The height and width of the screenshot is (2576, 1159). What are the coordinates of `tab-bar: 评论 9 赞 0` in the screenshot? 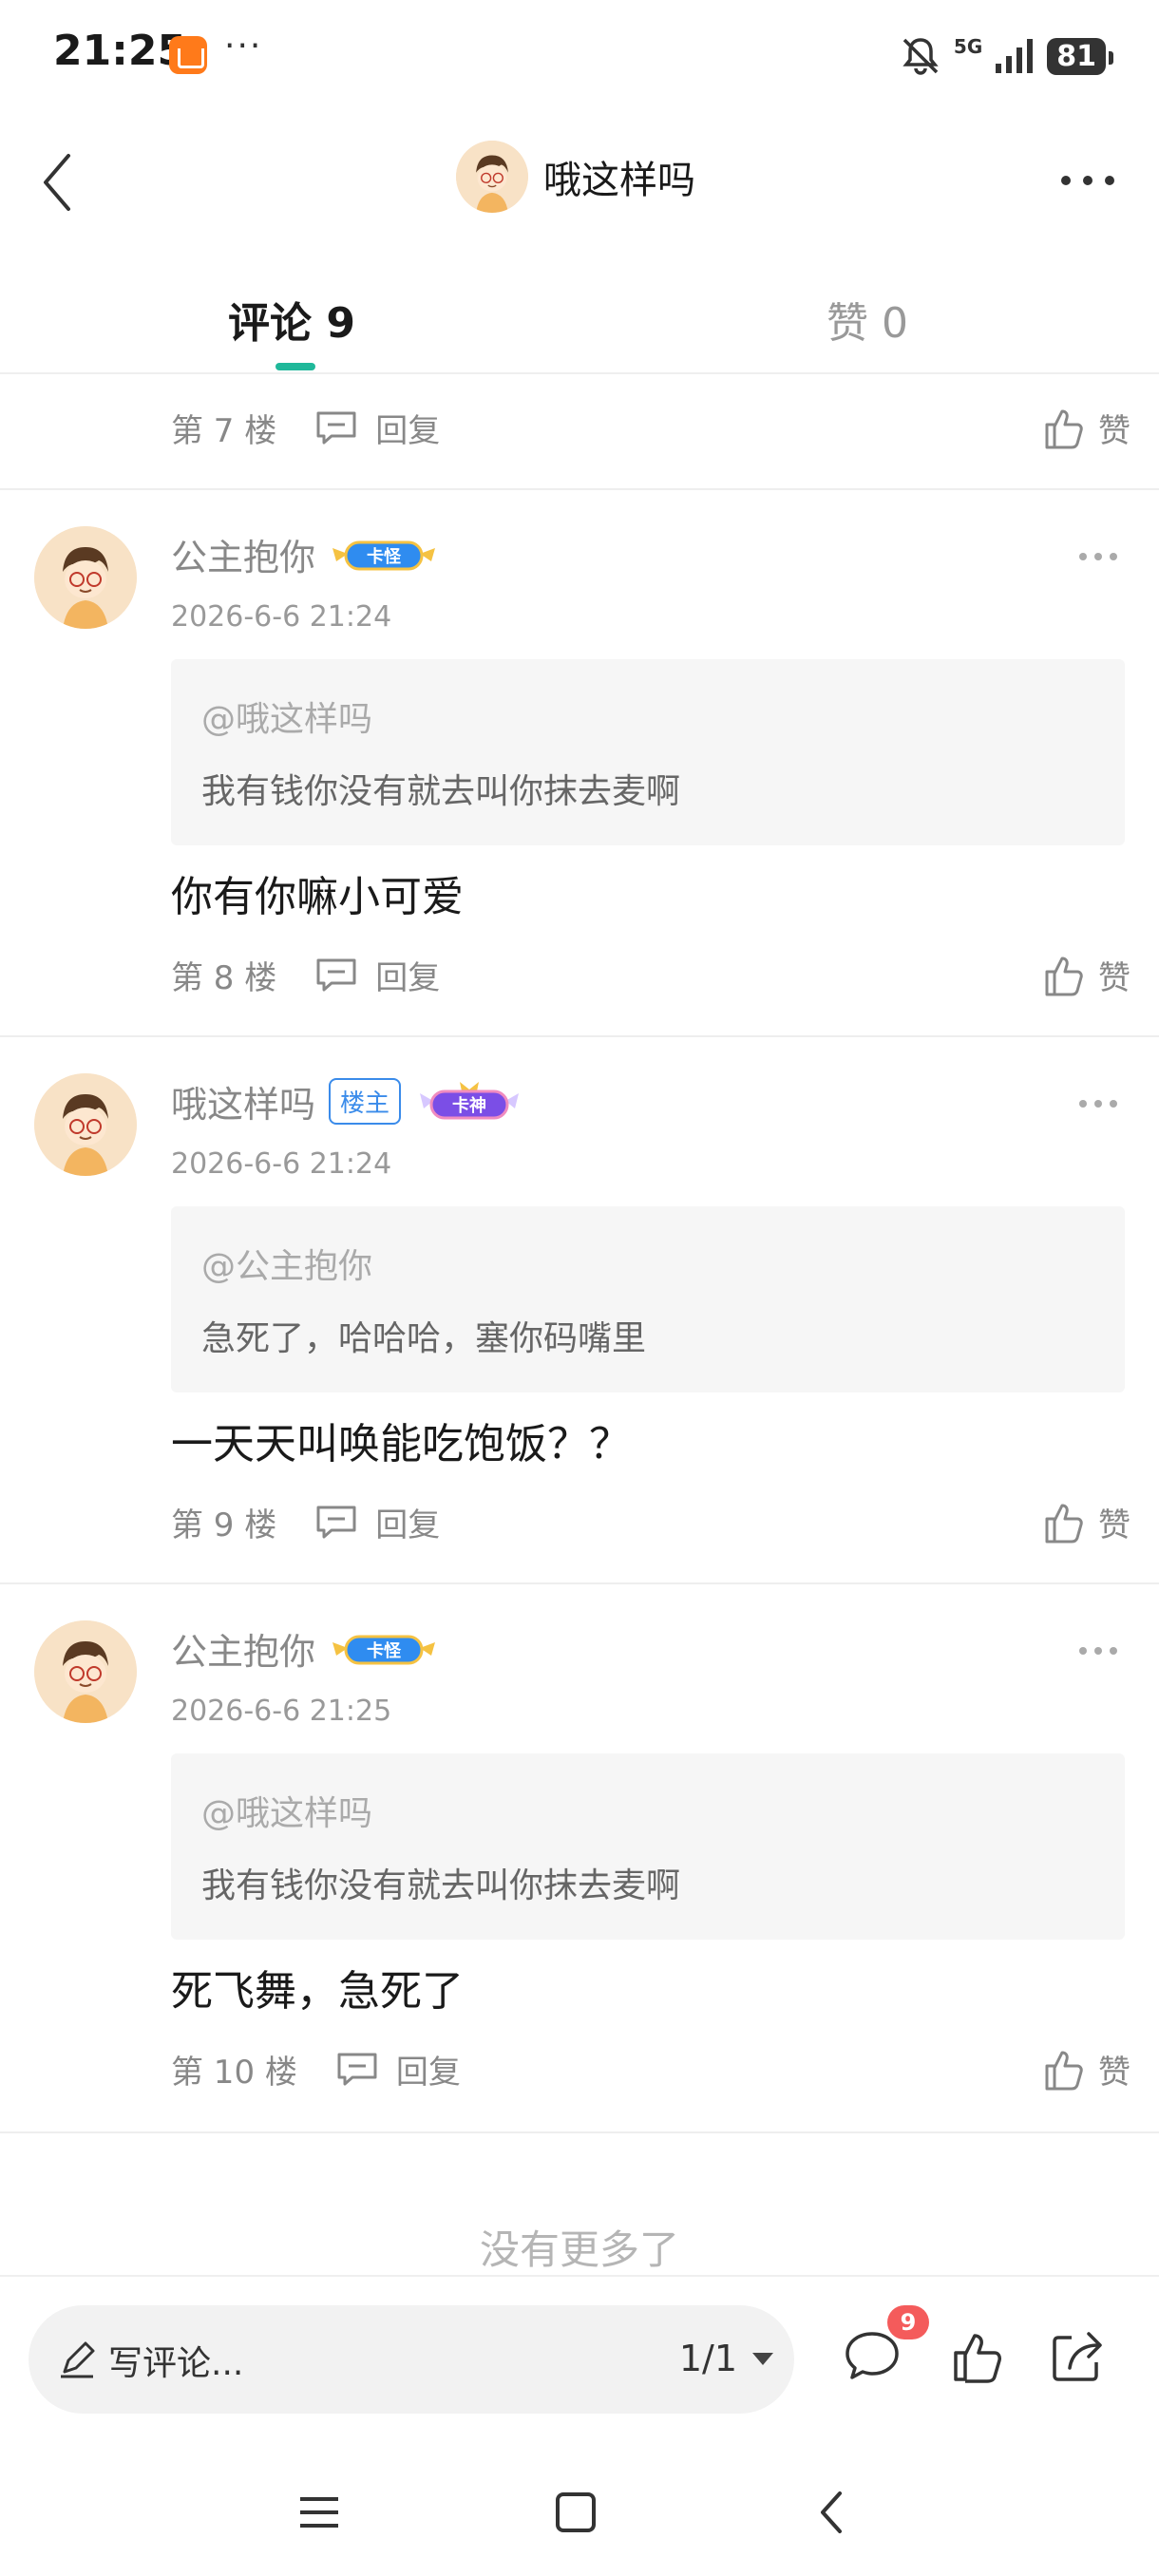 It's located at (579, 320).